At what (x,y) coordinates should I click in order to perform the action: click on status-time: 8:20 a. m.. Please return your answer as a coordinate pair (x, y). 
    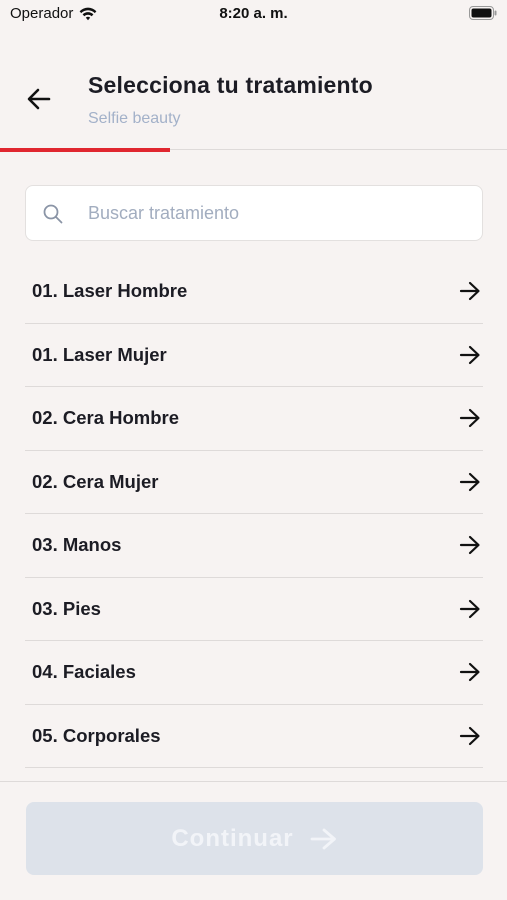
    Looking at the image, I should click on (253, 13).